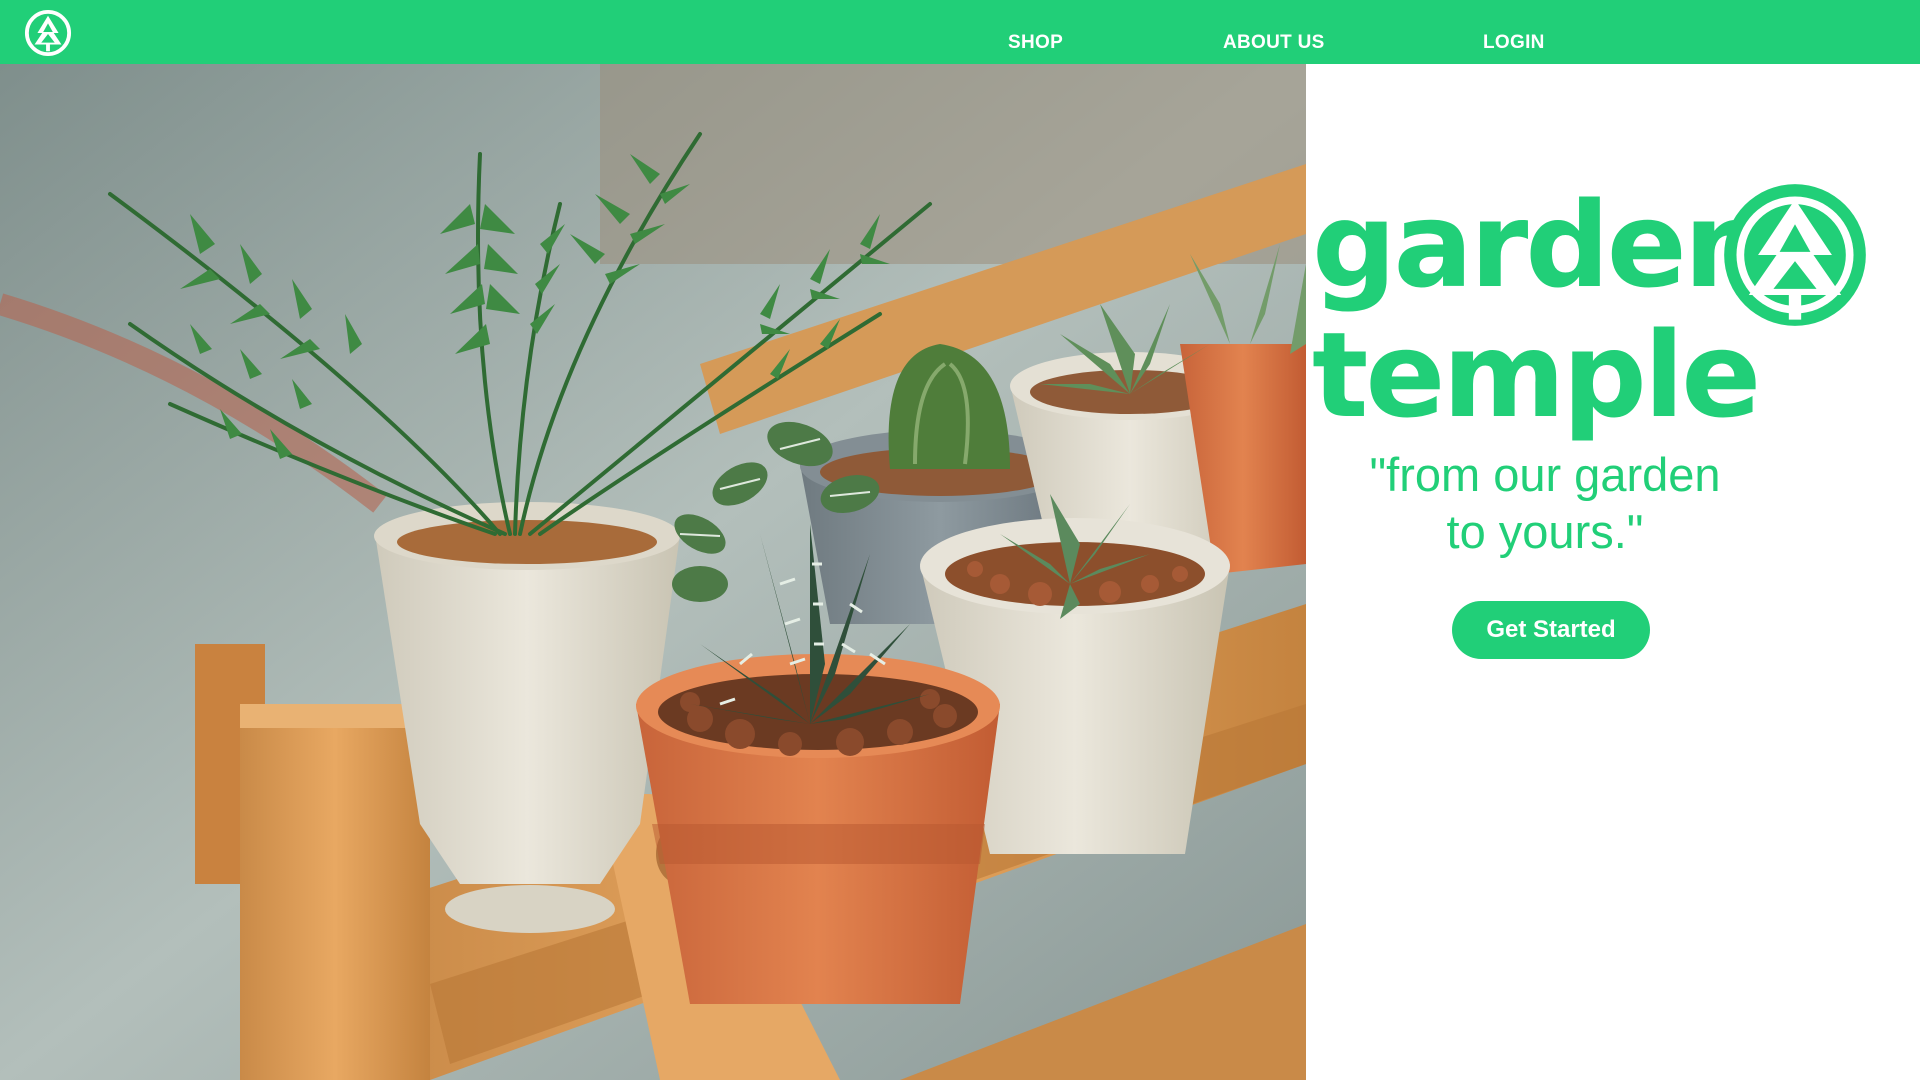 This screenshot has height=1080, width=1920. What do you see at coordinates (1274, 32) in the screenshot?
I see `nav-link-about-us: ABOUT US` at bounding box center [1274, 32].